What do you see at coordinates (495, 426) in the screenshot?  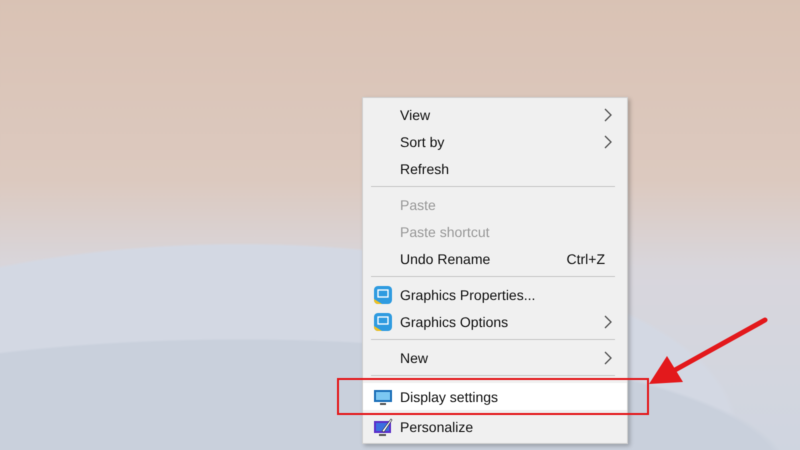 I see `menu-item: Personalize` at bounding box center [495, 426].